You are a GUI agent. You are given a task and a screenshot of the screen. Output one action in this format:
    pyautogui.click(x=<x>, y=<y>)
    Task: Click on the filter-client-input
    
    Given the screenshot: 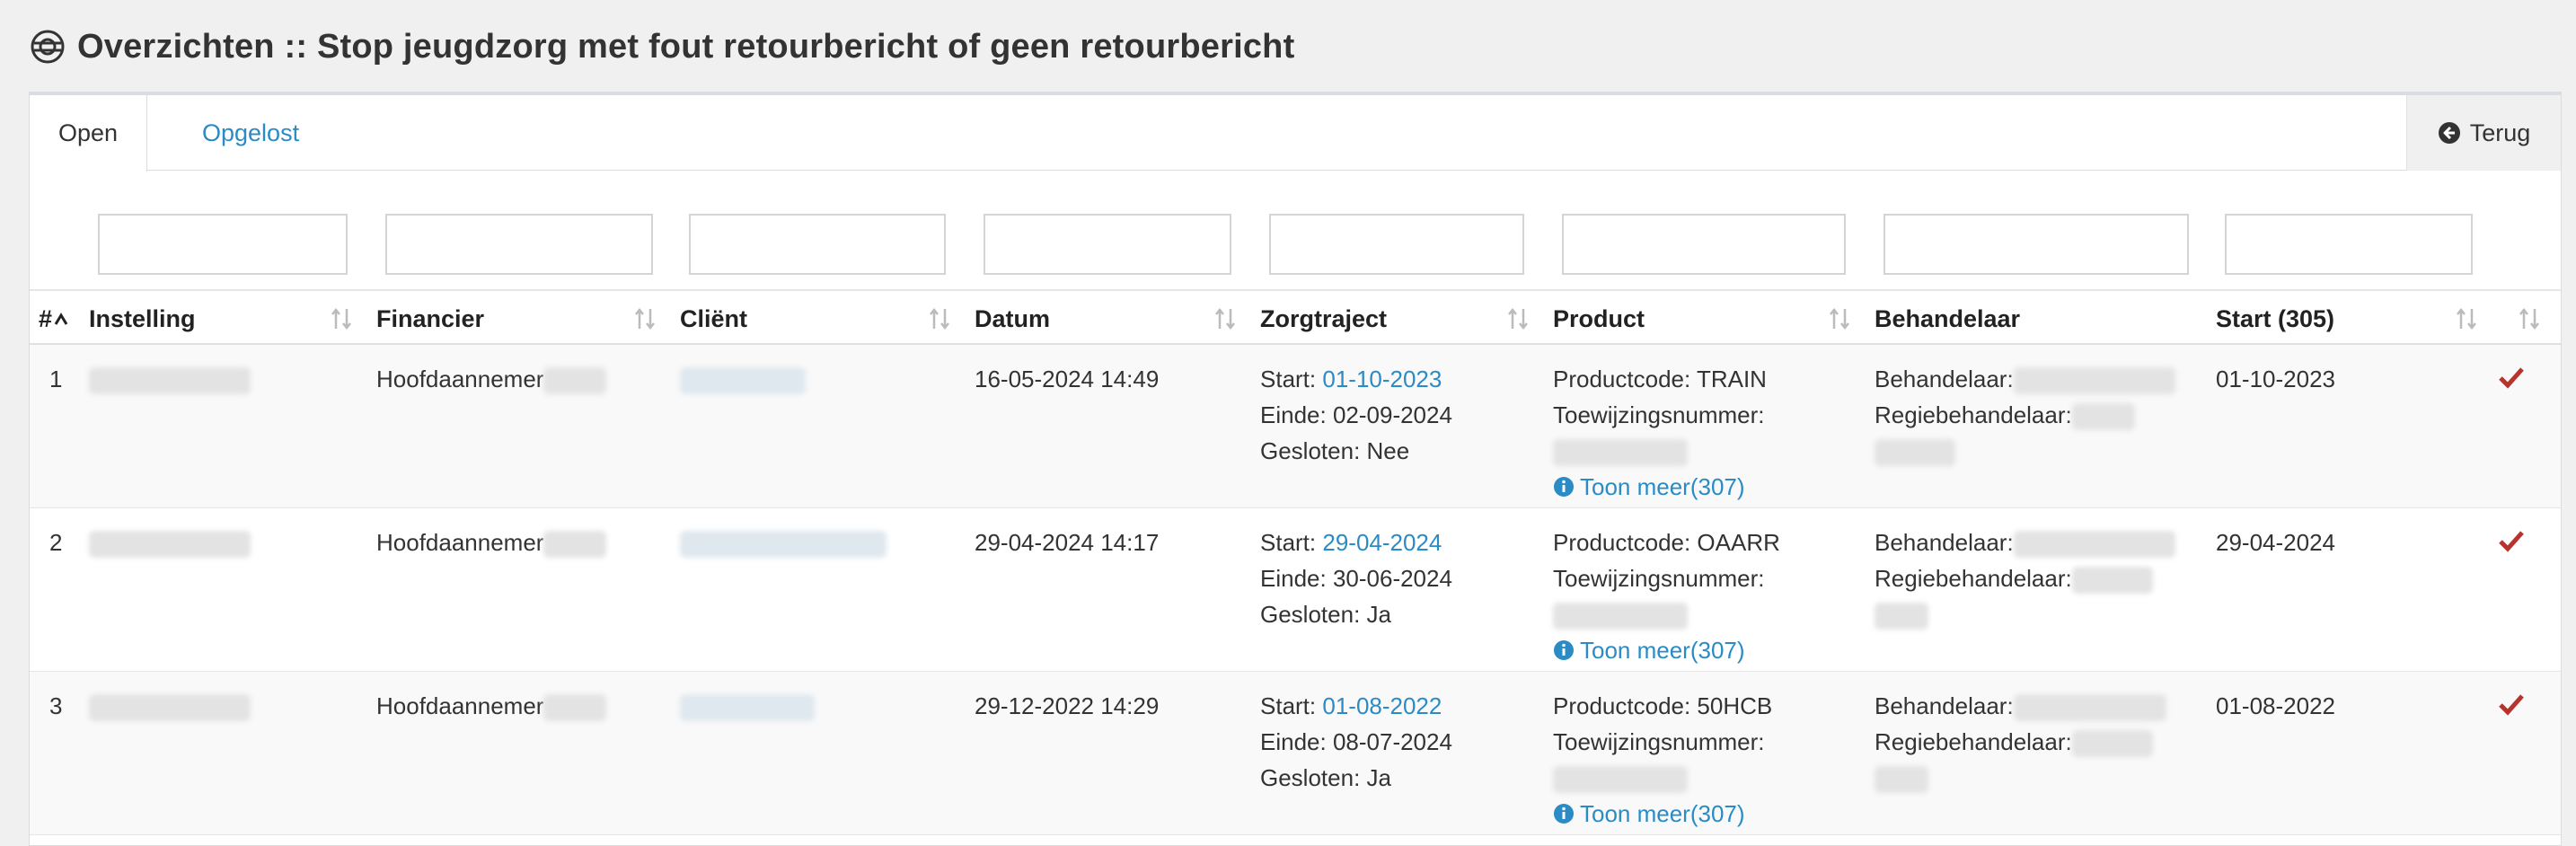 What is the action you would take?
    pyautogui.click(x=817, y=244)
    